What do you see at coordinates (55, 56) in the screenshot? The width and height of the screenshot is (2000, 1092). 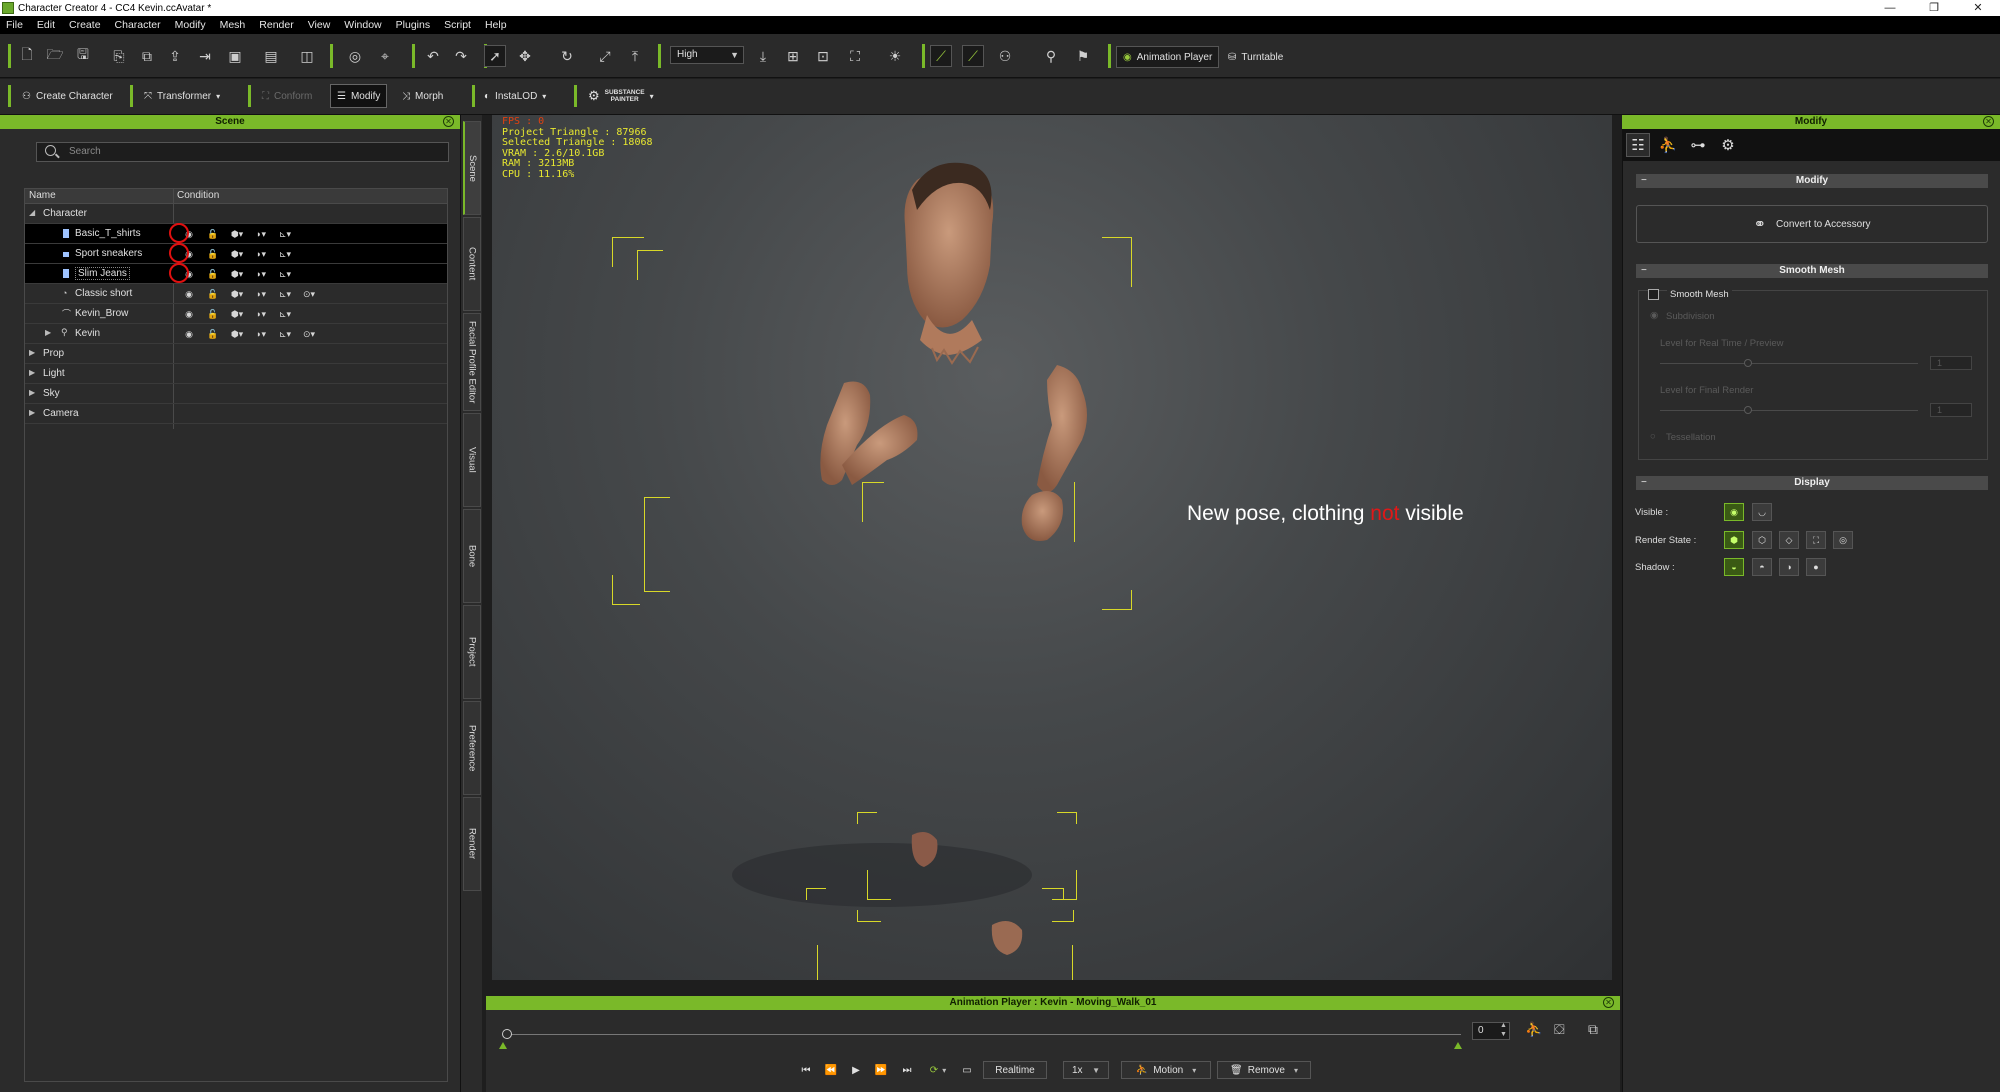 I see `open-folder-icon: 🗁` at bounding box center [55, 56].